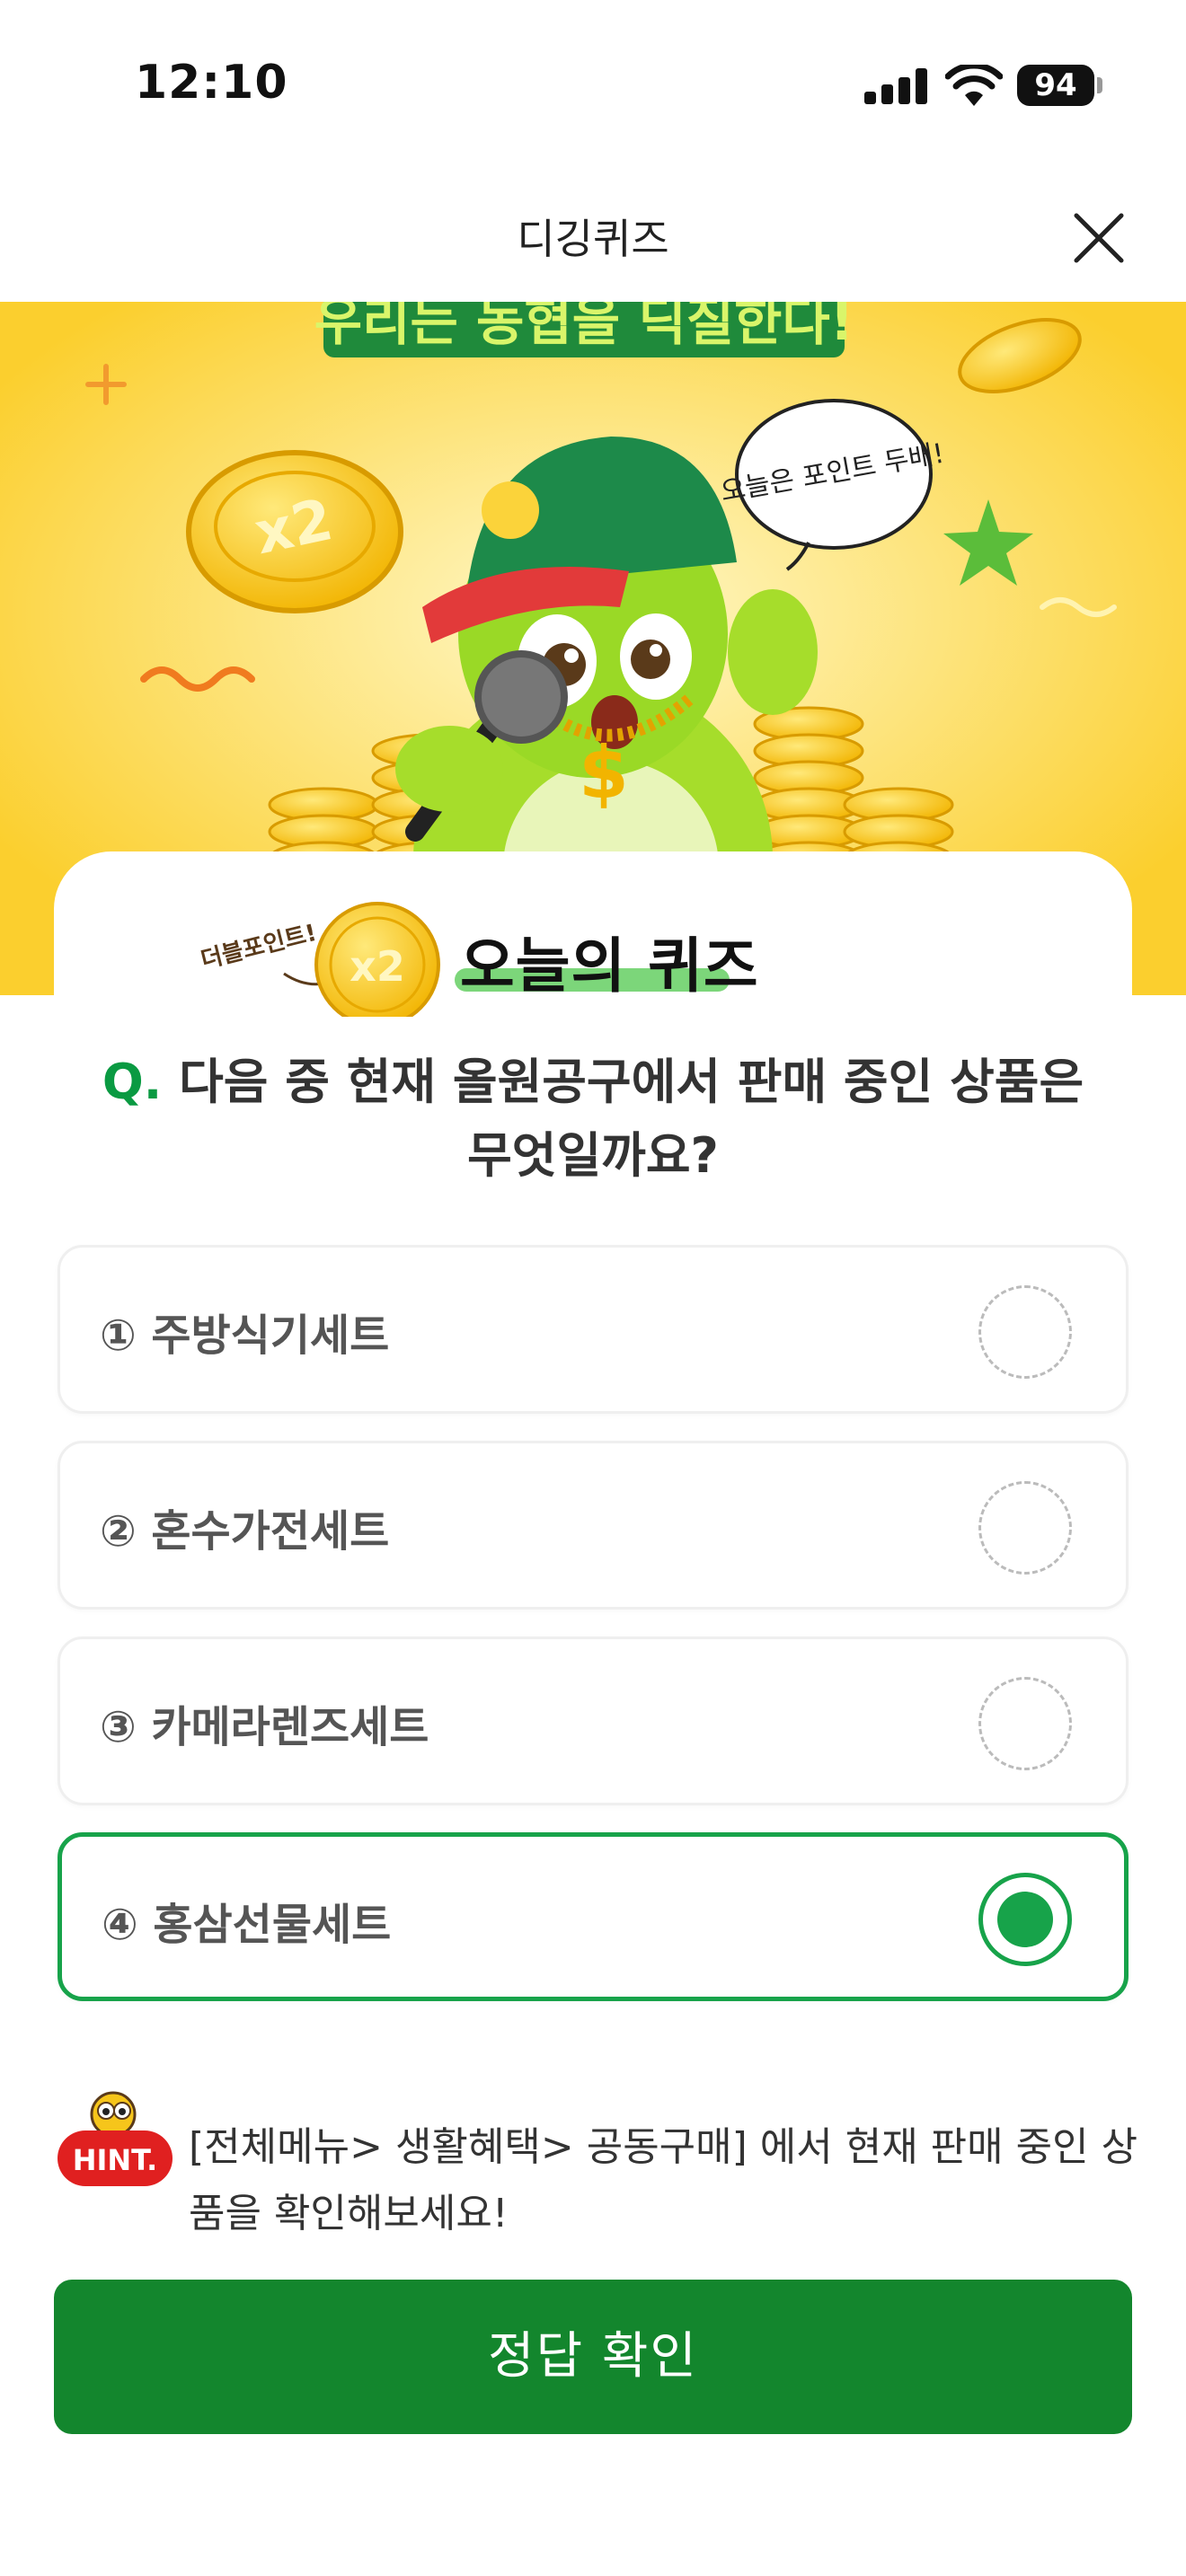  What do you see at coordinates (115, 2160) in the screenshot?
I see `hint-badge-label: HINT.` at bounding box center [115, 2160].